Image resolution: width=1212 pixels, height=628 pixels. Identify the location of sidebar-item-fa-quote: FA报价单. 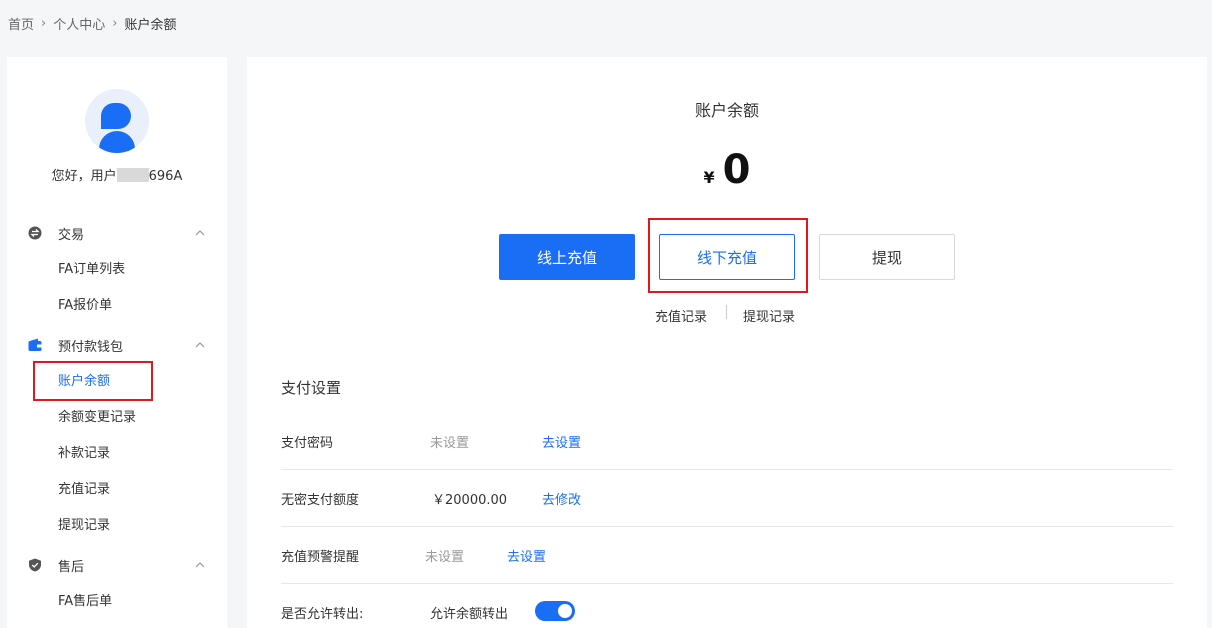
(85, 306).